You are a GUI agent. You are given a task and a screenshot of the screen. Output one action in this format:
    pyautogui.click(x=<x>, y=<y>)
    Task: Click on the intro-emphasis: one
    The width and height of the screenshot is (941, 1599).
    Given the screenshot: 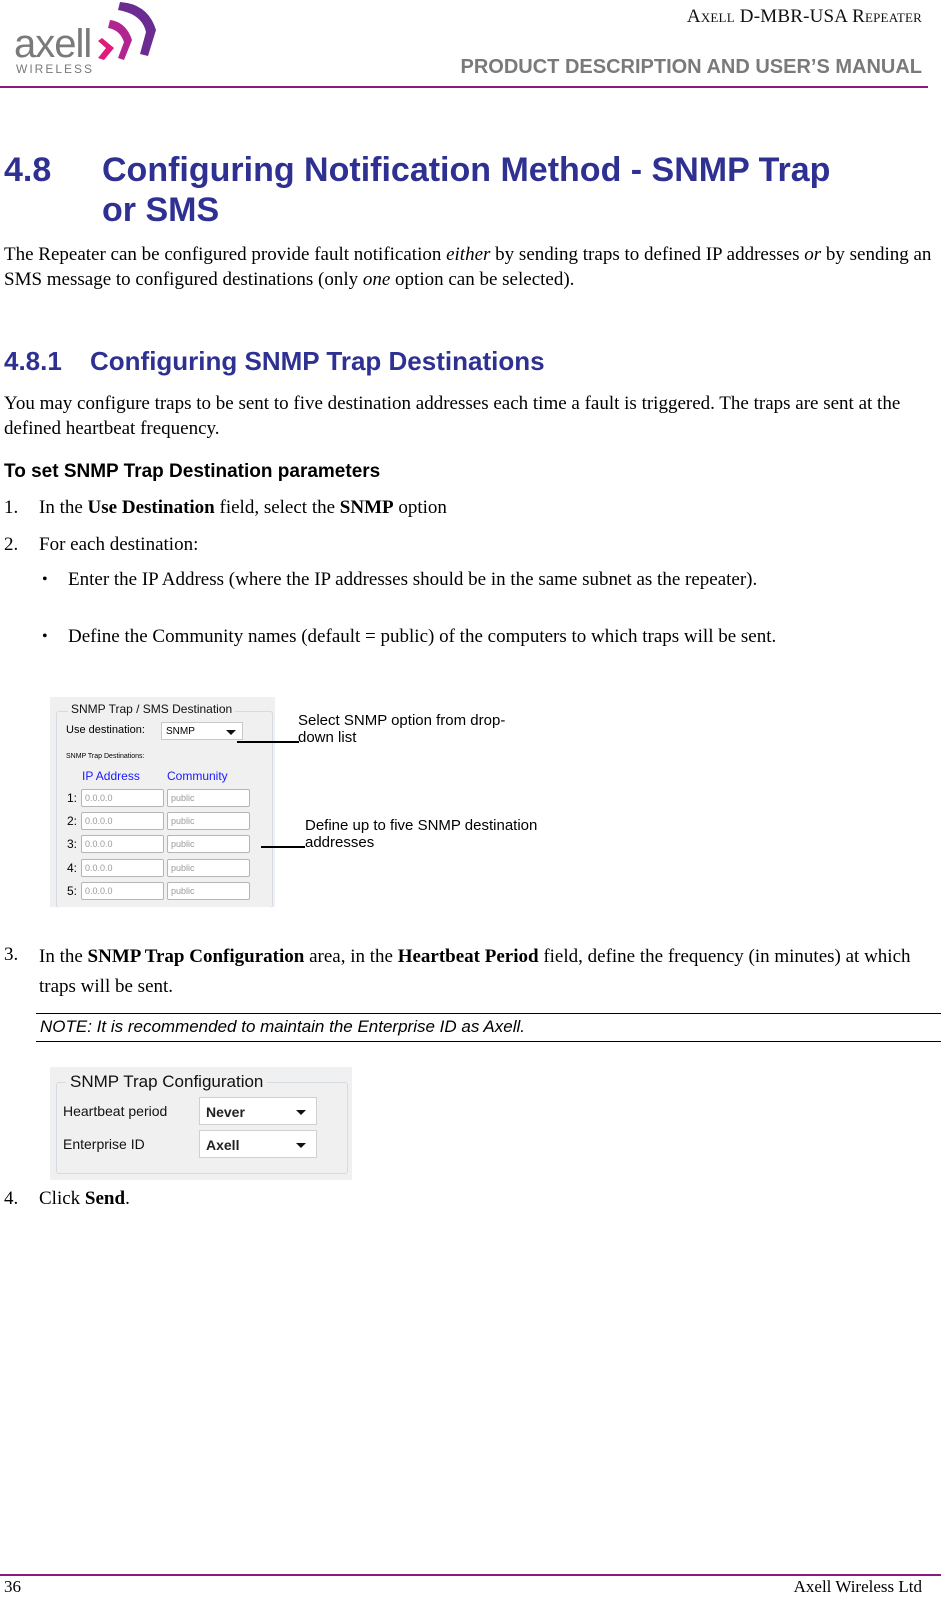 What is the action you would take?
    pyautogui.click(x=376, y=279)
    